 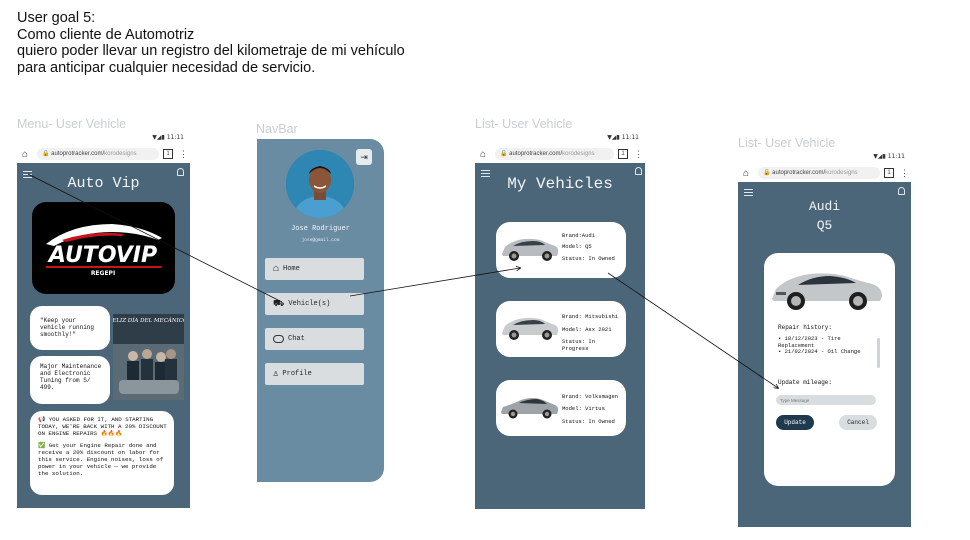 What do you see at coordinates (590, 396) in the screenshot?
I see `vehicle-brand: Brand: Volksmagen` at bounding box center [590, 396].